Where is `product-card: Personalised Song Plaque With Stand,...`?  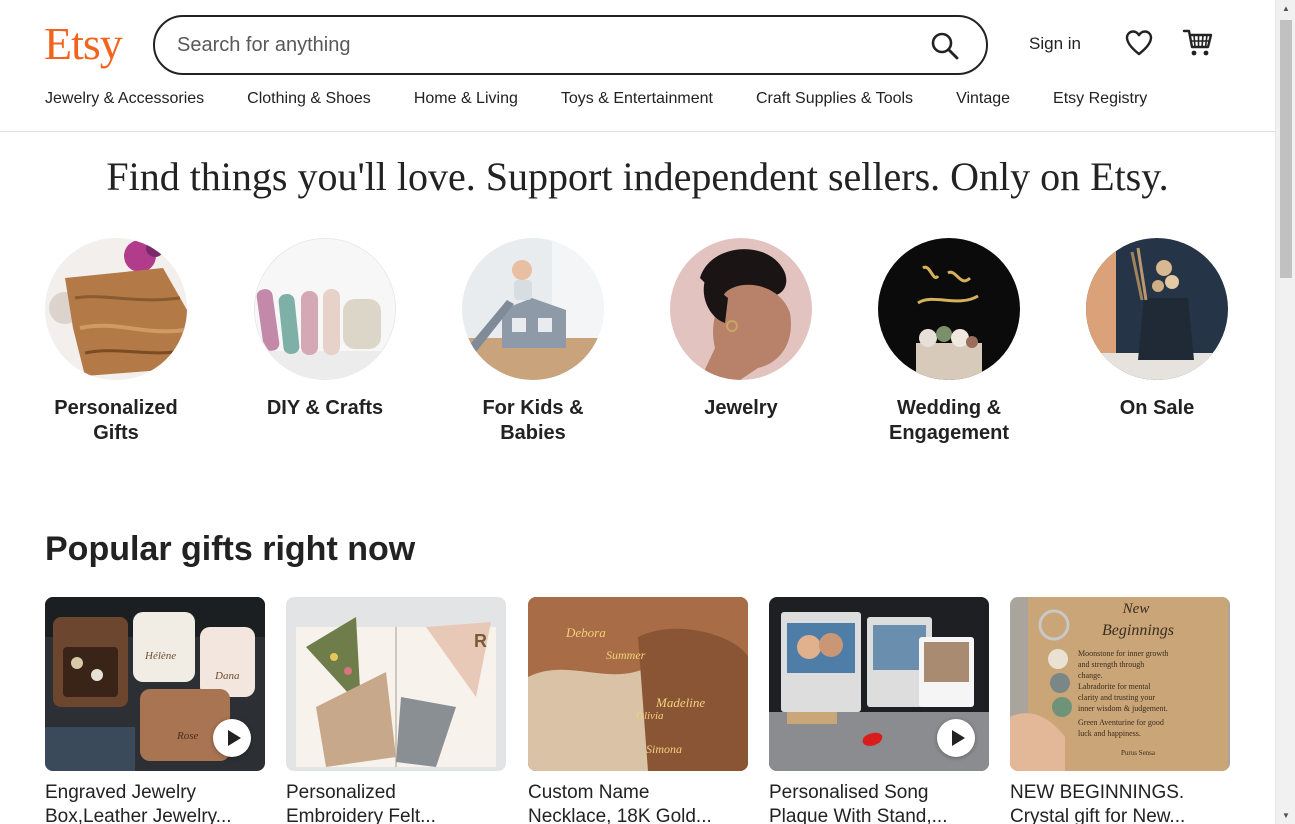 product-card: Personalised Song Plaque With Stand,... is located at coordinates (879, 710).